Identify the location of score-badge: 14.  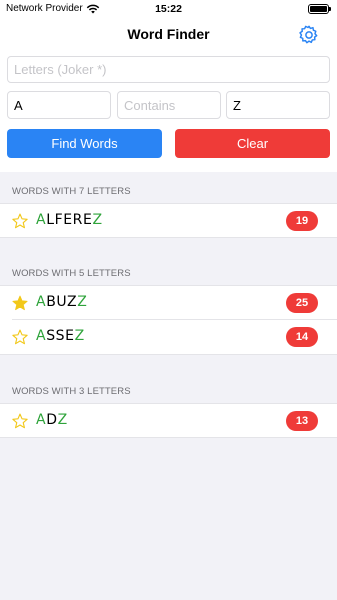
(302, 337).